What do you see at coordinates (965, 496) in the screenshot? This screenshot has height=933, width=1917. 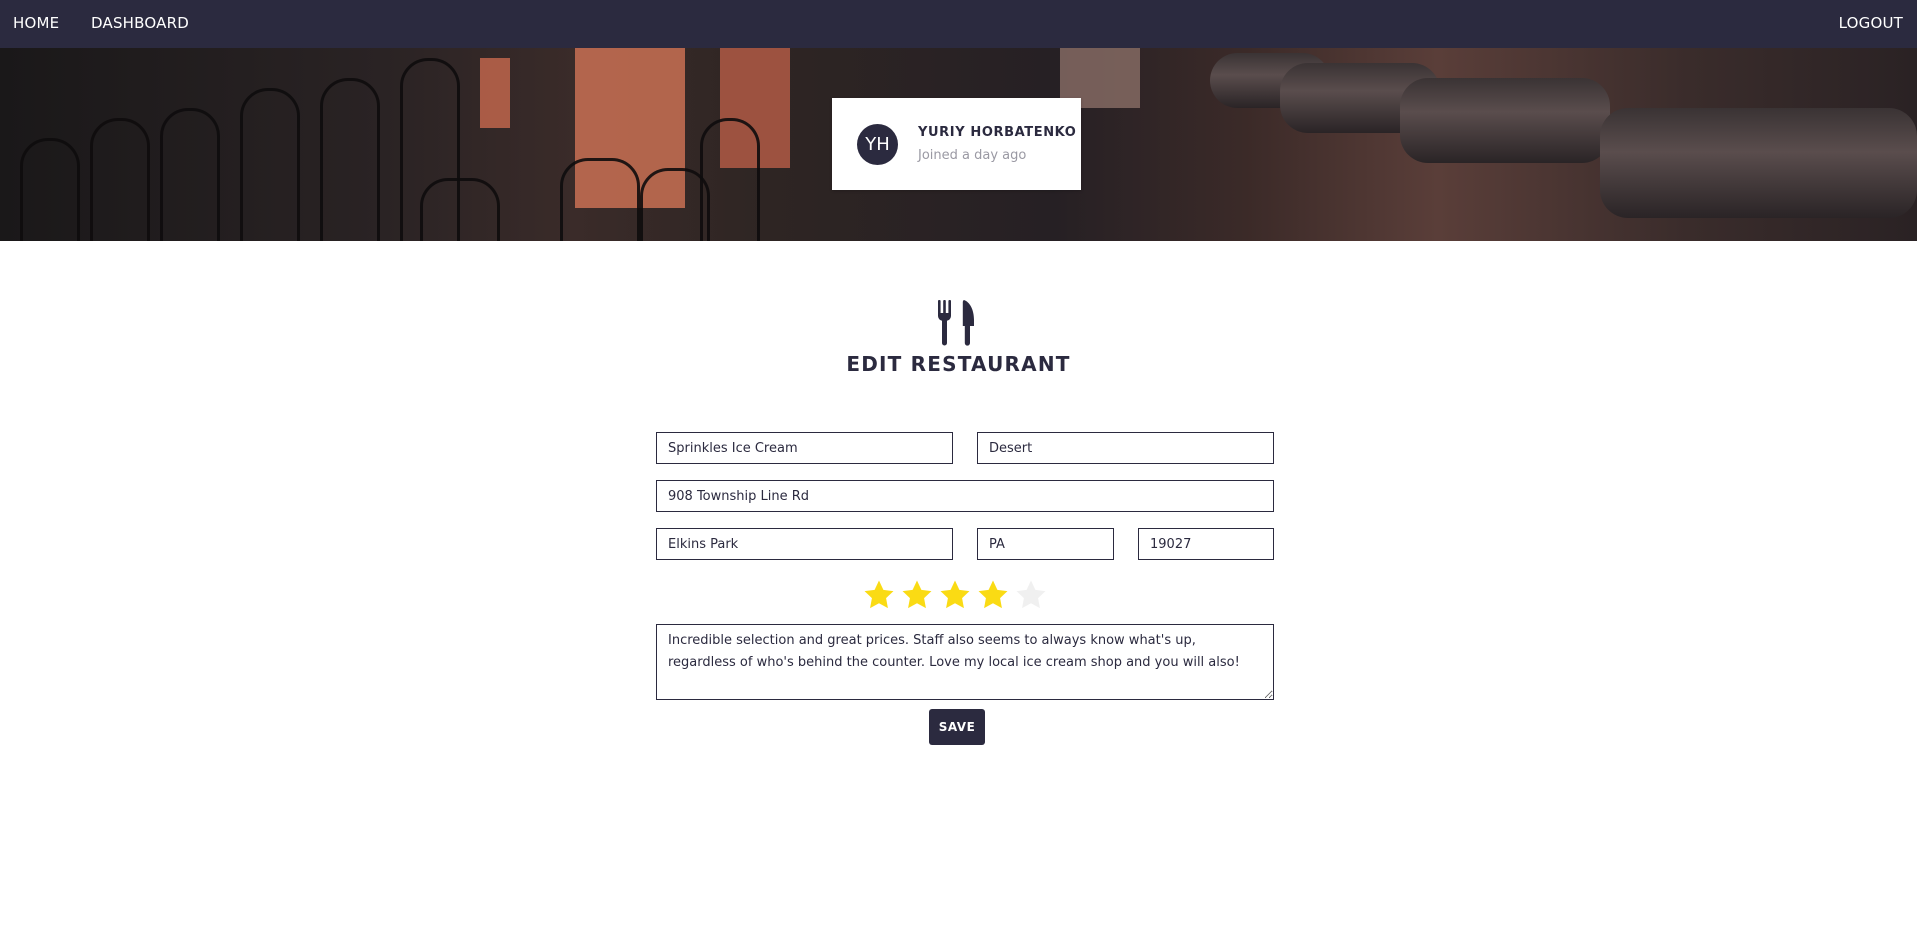 I see `address-input` at bounding box center [965, 496].